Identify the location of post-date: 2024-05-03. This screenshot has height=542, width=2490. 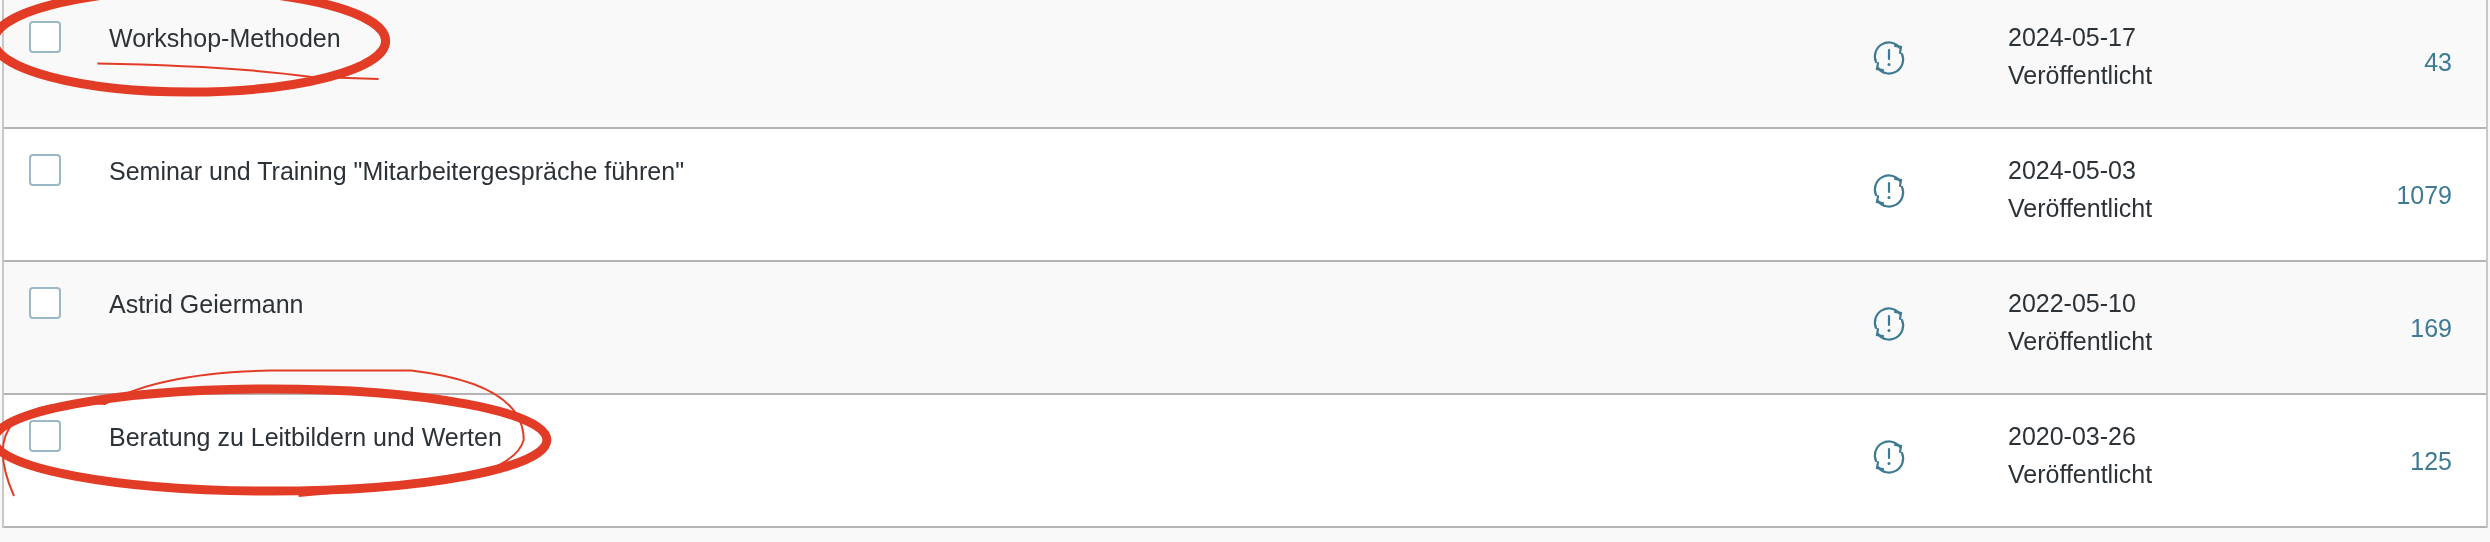
(2072, 170).